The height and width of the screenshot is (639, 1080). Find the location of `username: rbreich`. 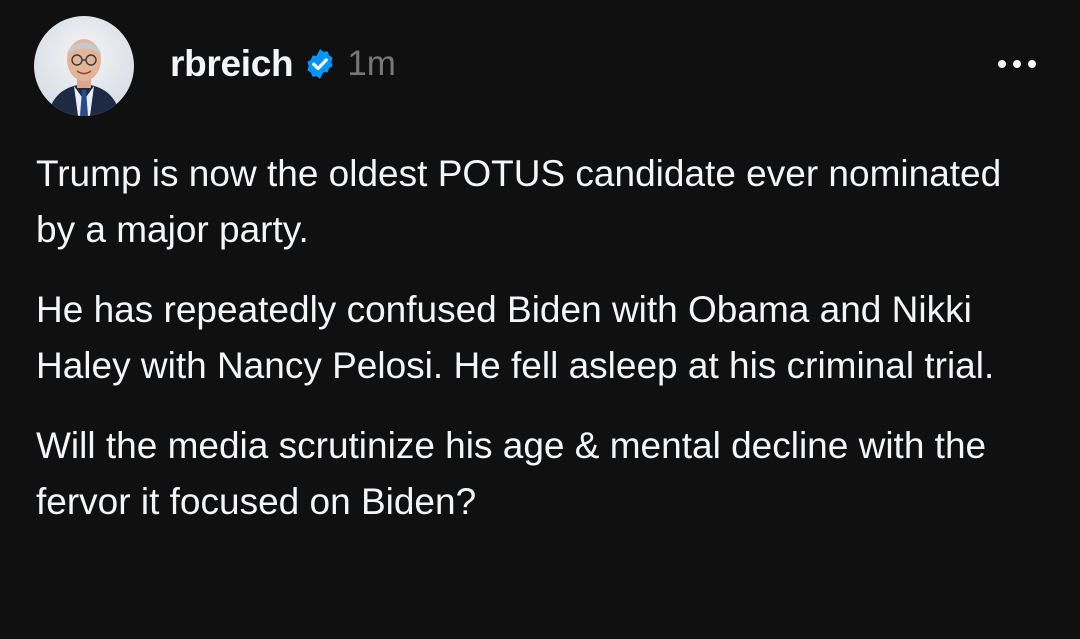

username: rbreich is located at coordinates (232, 64).